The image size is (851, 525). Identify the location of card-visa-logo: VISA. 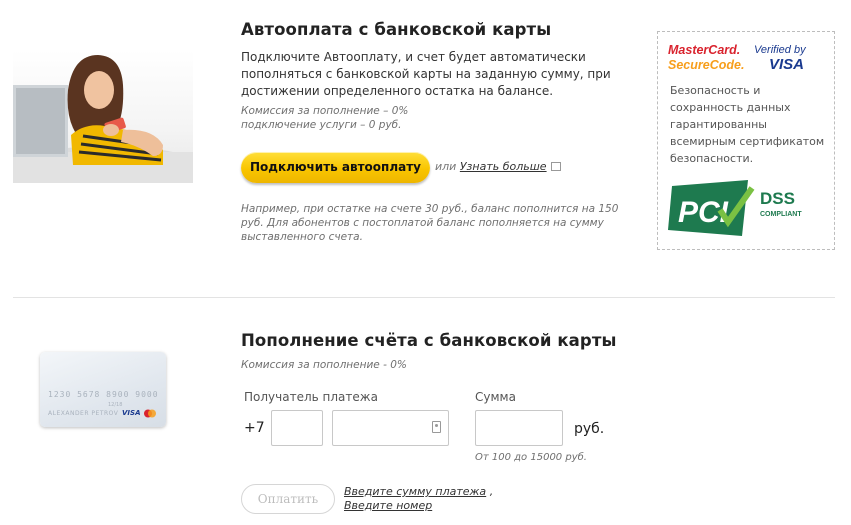
(131, 413).